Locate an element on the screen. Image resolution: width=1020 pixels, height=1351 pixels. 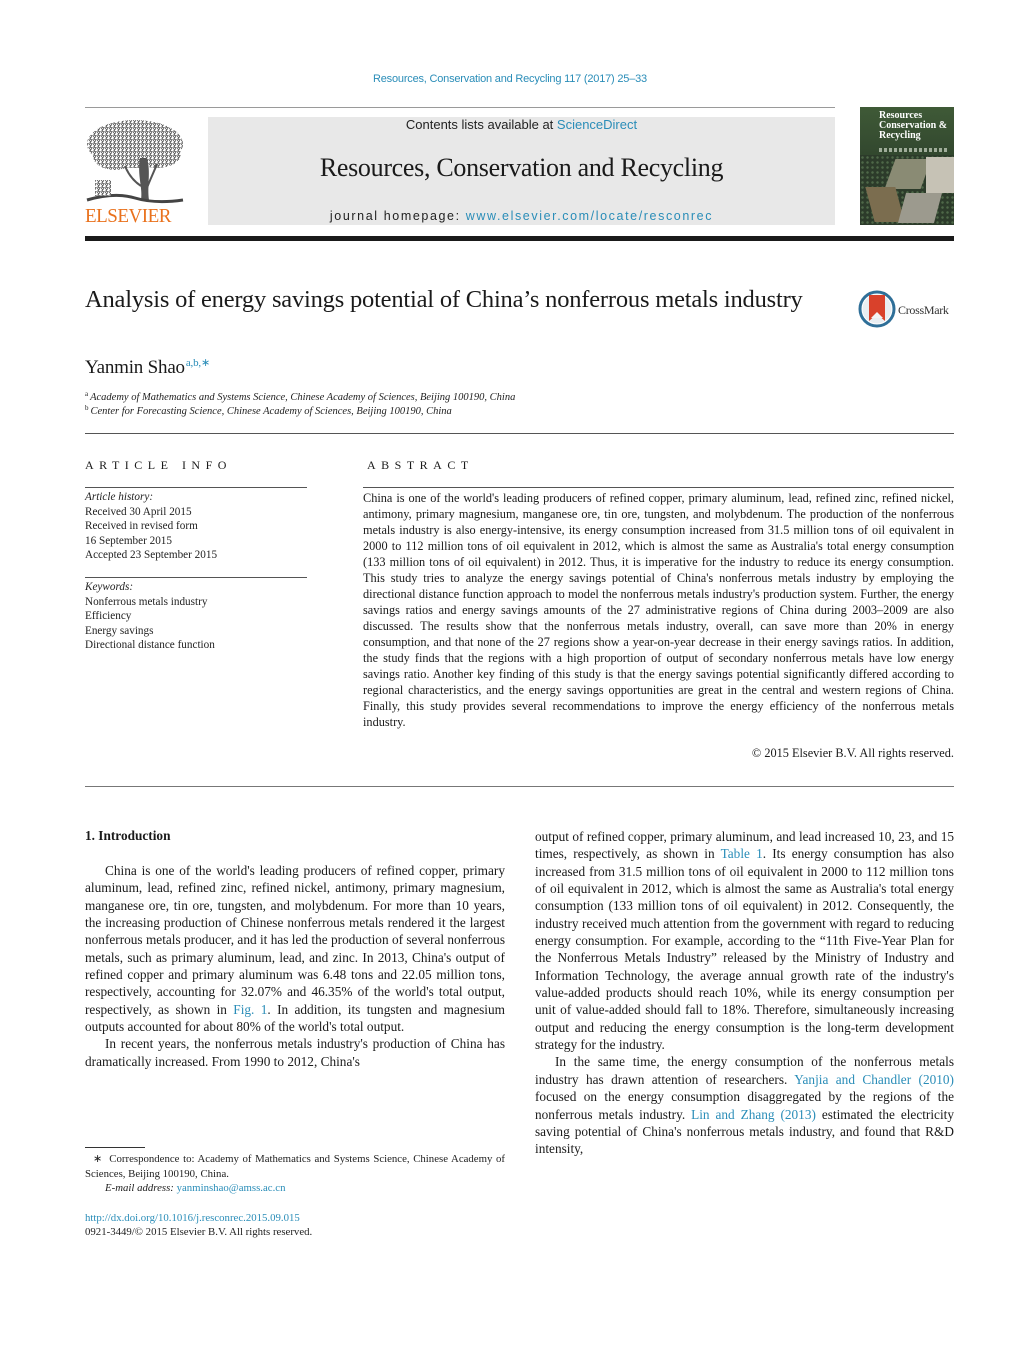
journal-cover-image: Resources Conservation & Recycling is located at coordinates (907, 166).